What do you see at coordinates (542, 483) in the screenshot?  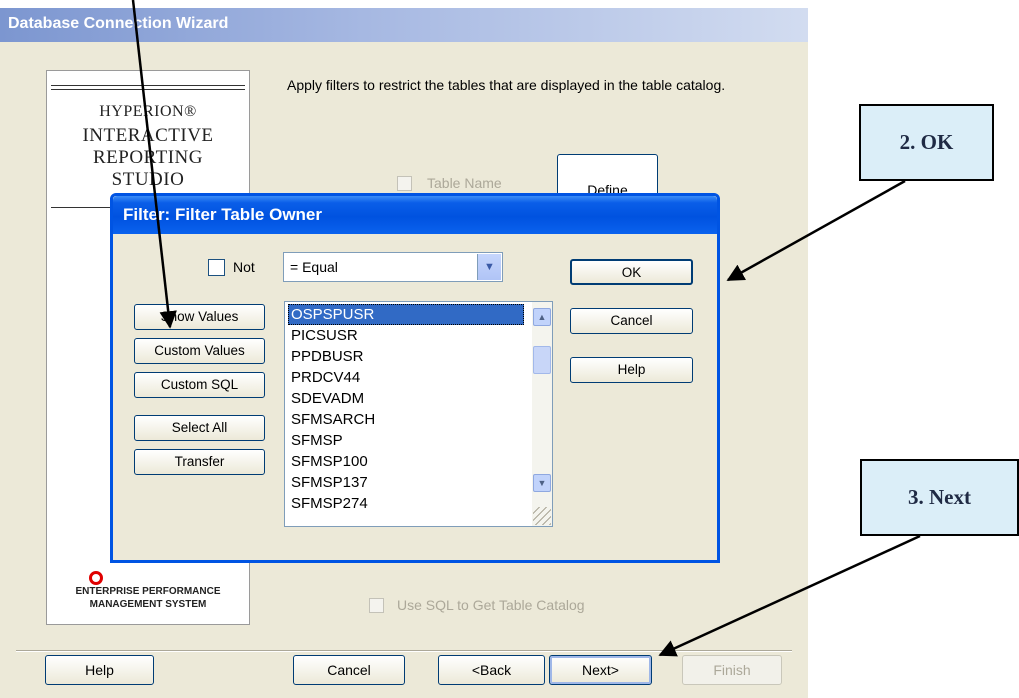 I see `scroll-down-icon: ▼` at bounding box center [542, 483].